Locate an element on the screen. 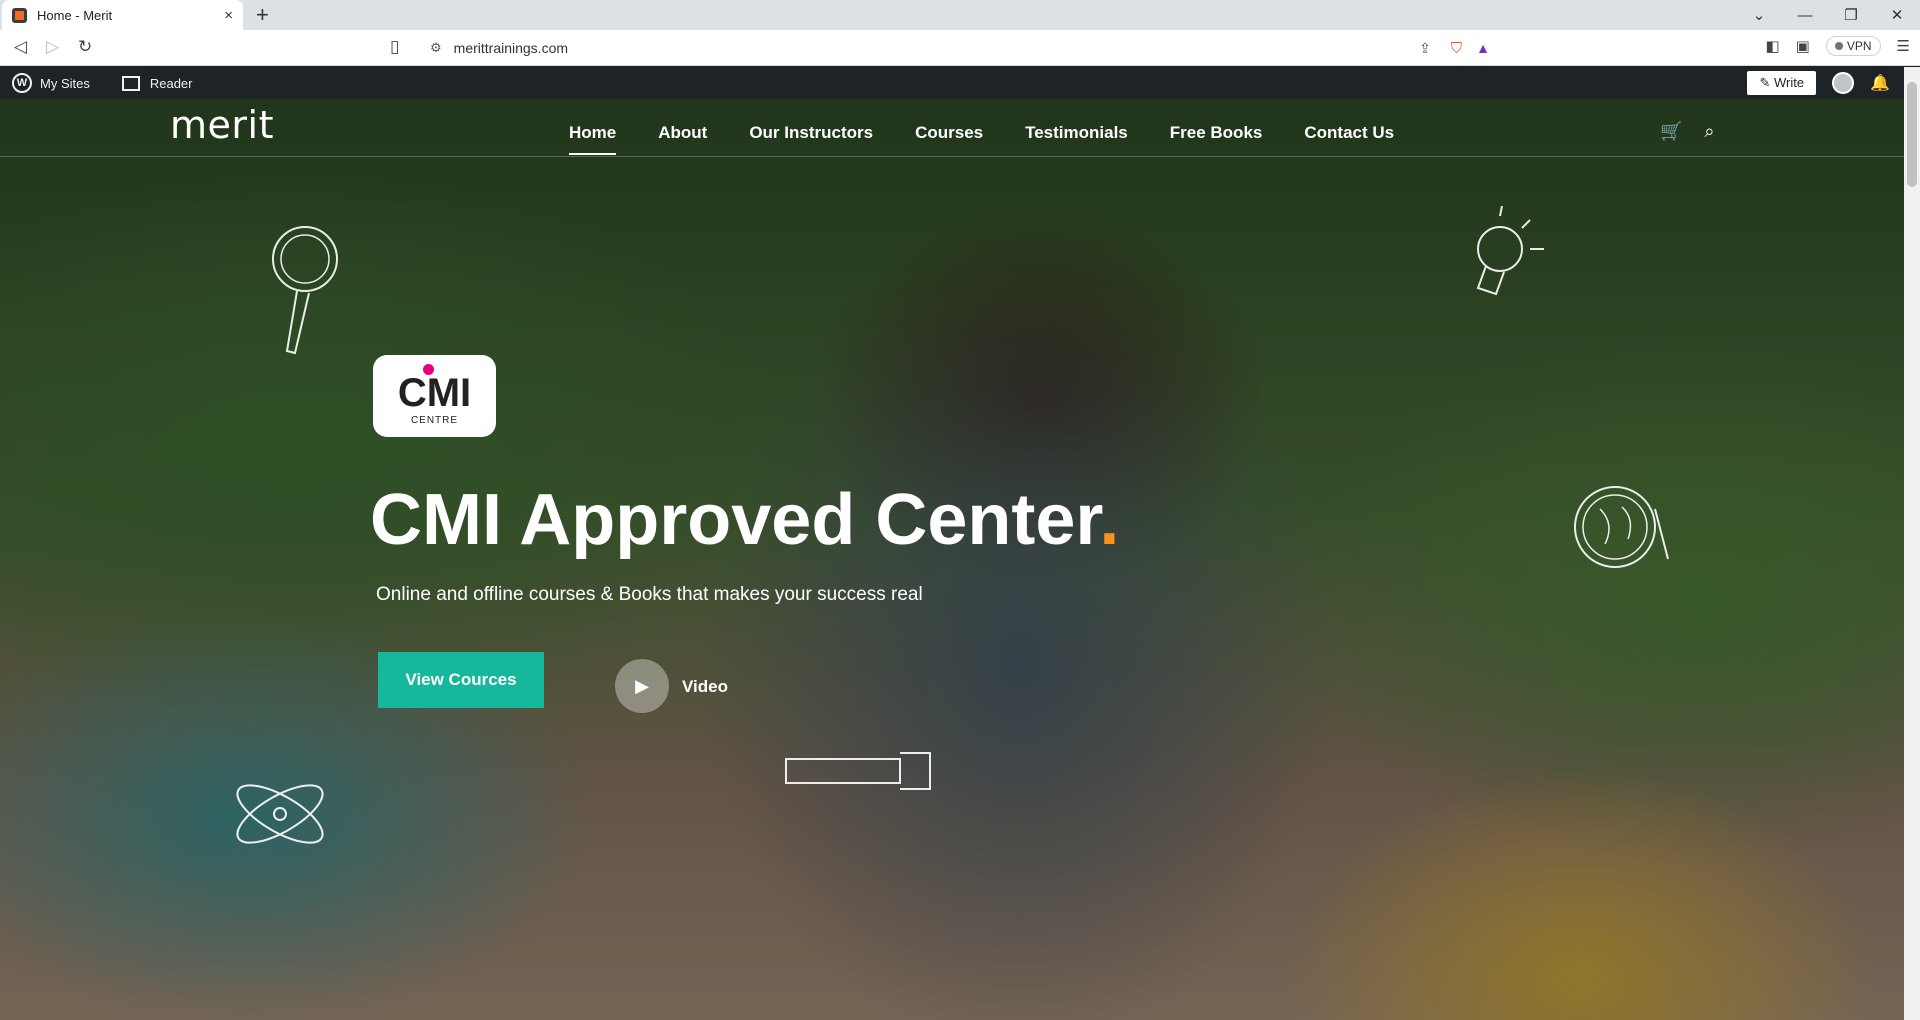 The image size is (1920, 1020). menu-icon: ☰ is located at coordinates (1903, 46).